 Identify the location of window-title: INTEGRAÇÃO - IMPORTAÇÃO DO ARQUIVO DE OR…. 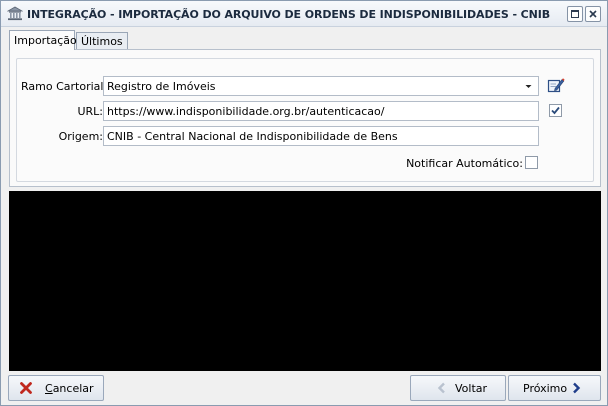
(289, 14).